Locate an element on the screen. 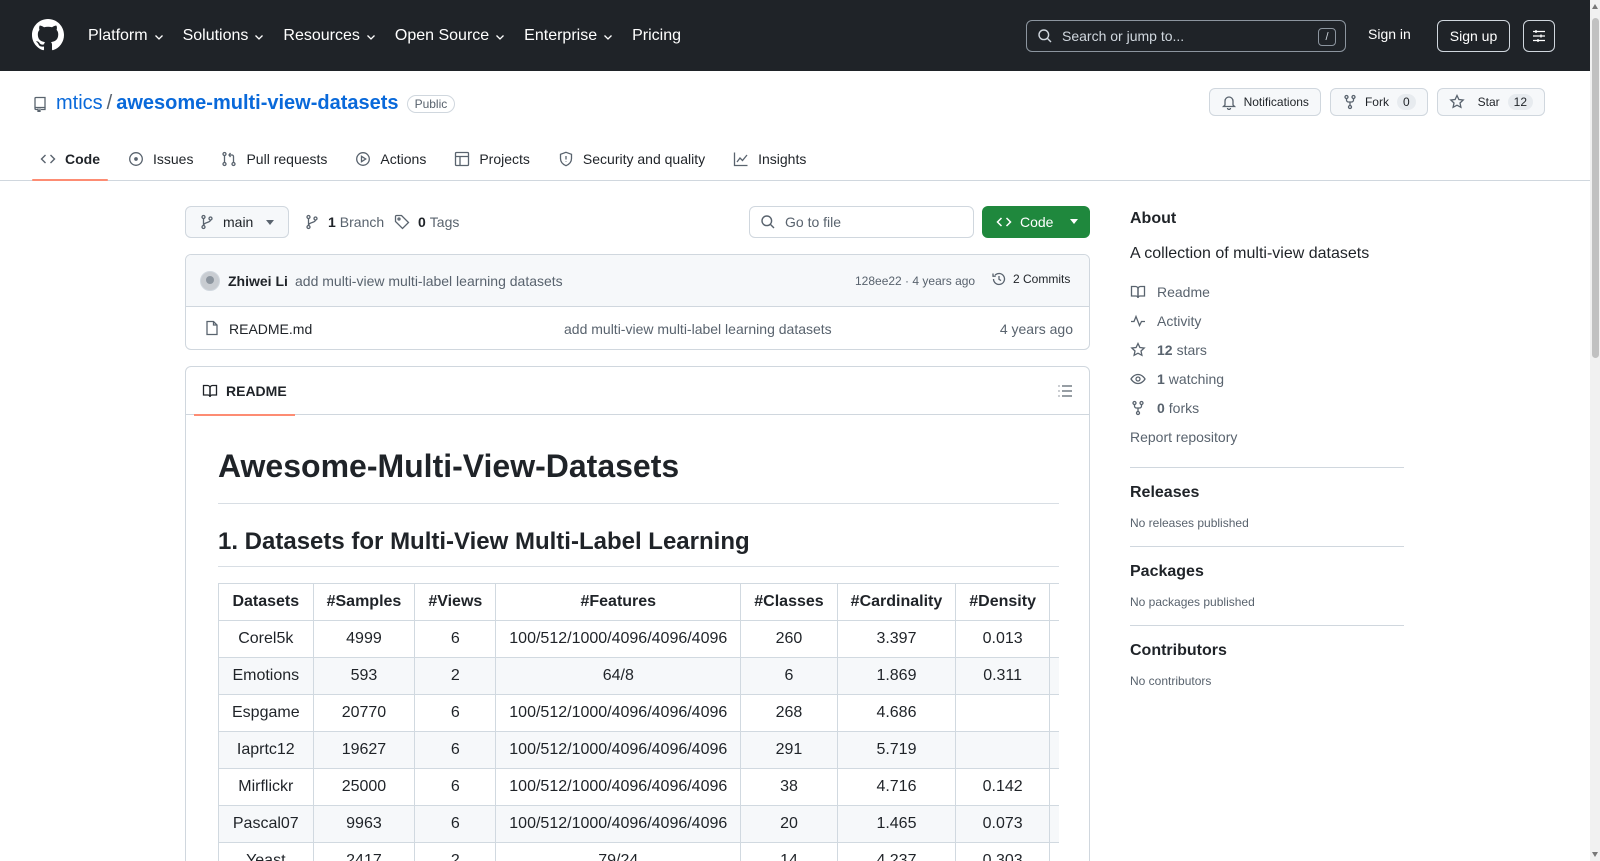  packages-heading: Packages is located at coordinates (1267, 572).